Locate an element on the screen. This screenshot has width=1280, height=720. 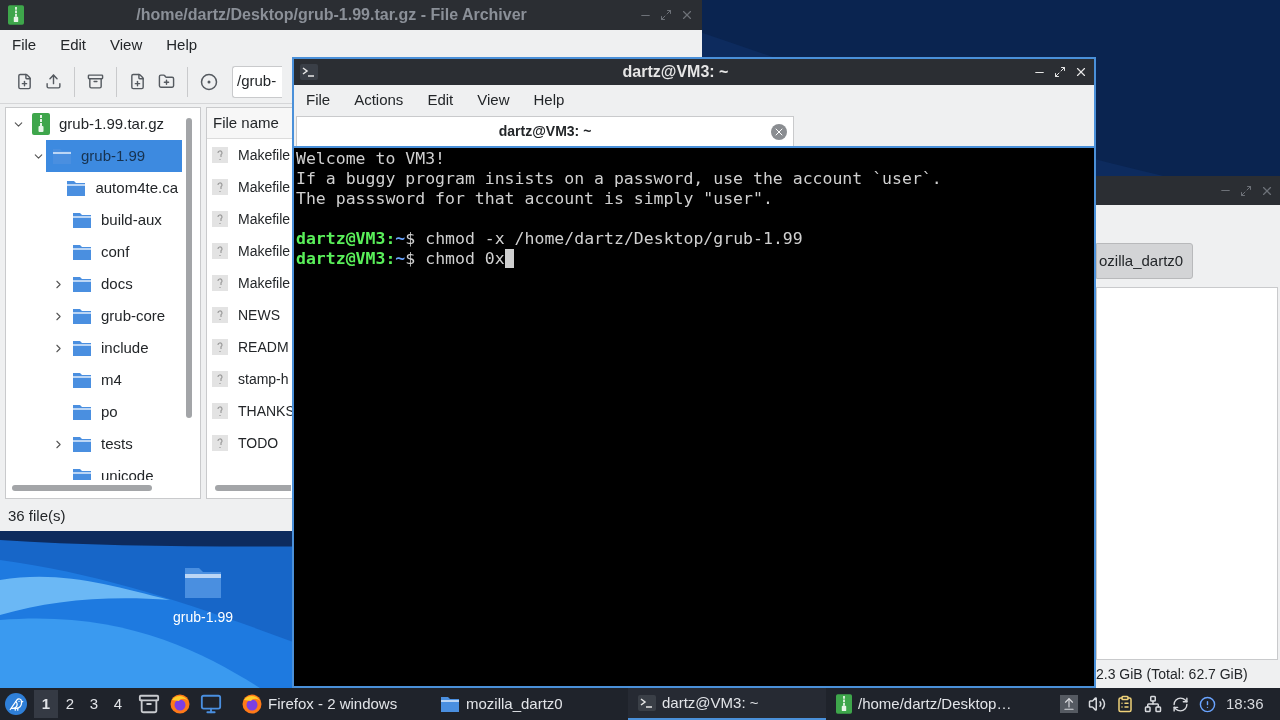
stop-icon is located at coordinates (209, 81).